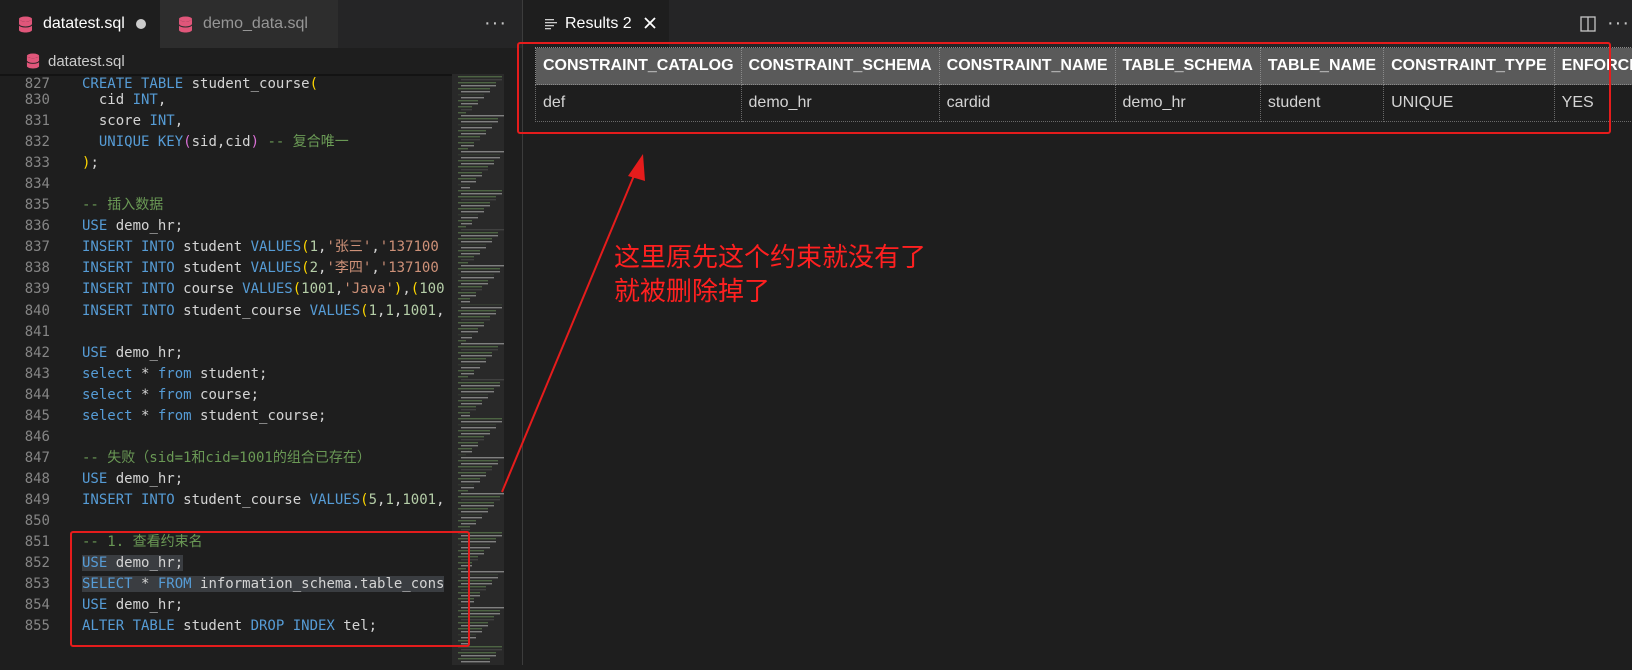 This screenshot has height=670, width=1632. Describe the element at coordinates (770, 257) in the screenshot. I see `annotation-line: 这里原先这个约束就没有了` at that location.